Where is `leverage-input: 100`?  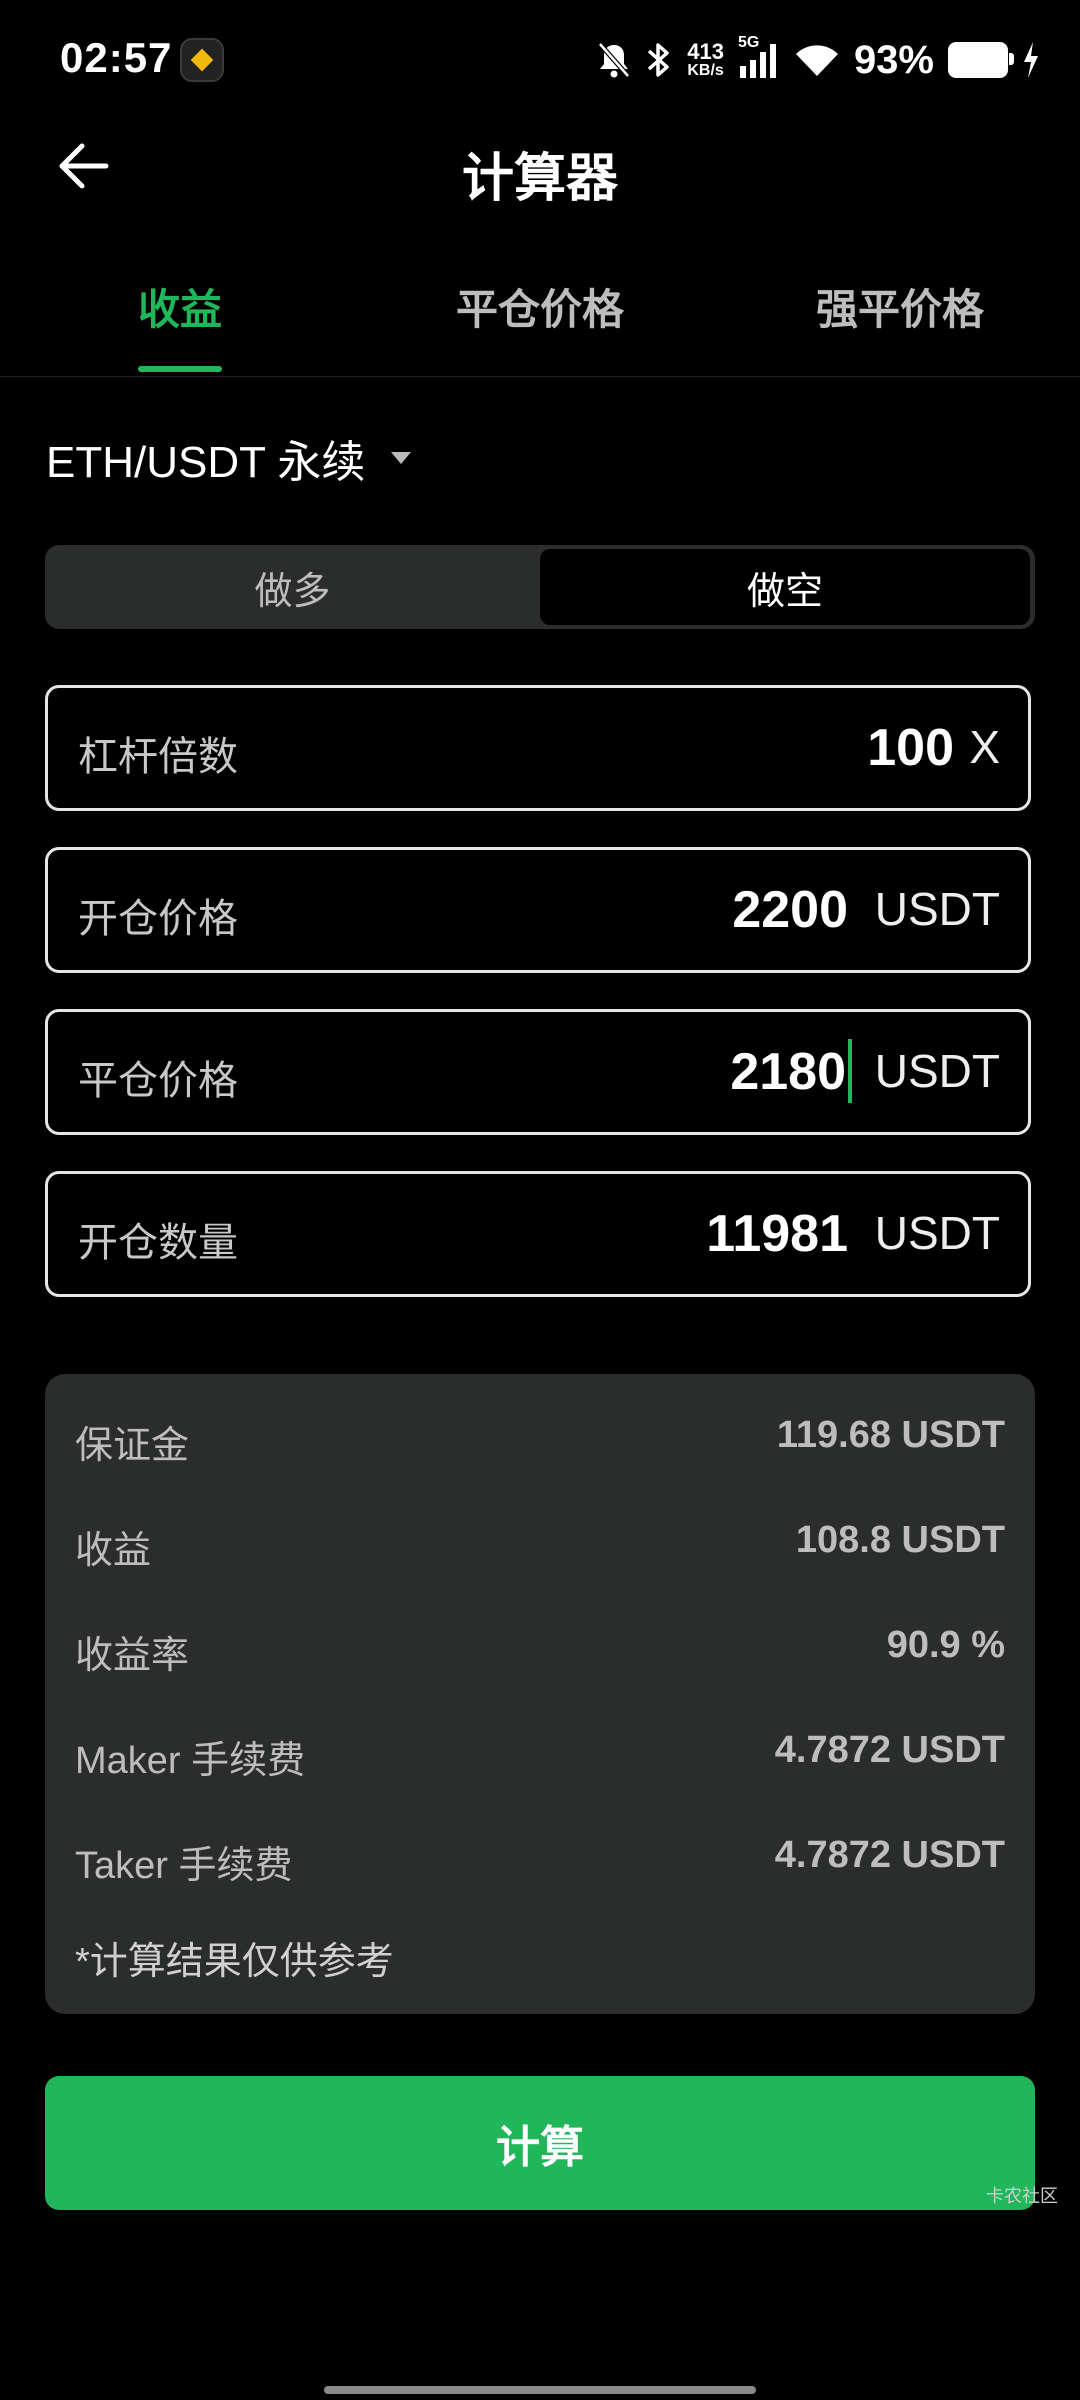
leverage-input: 100 is located at coordinates (910, 748).